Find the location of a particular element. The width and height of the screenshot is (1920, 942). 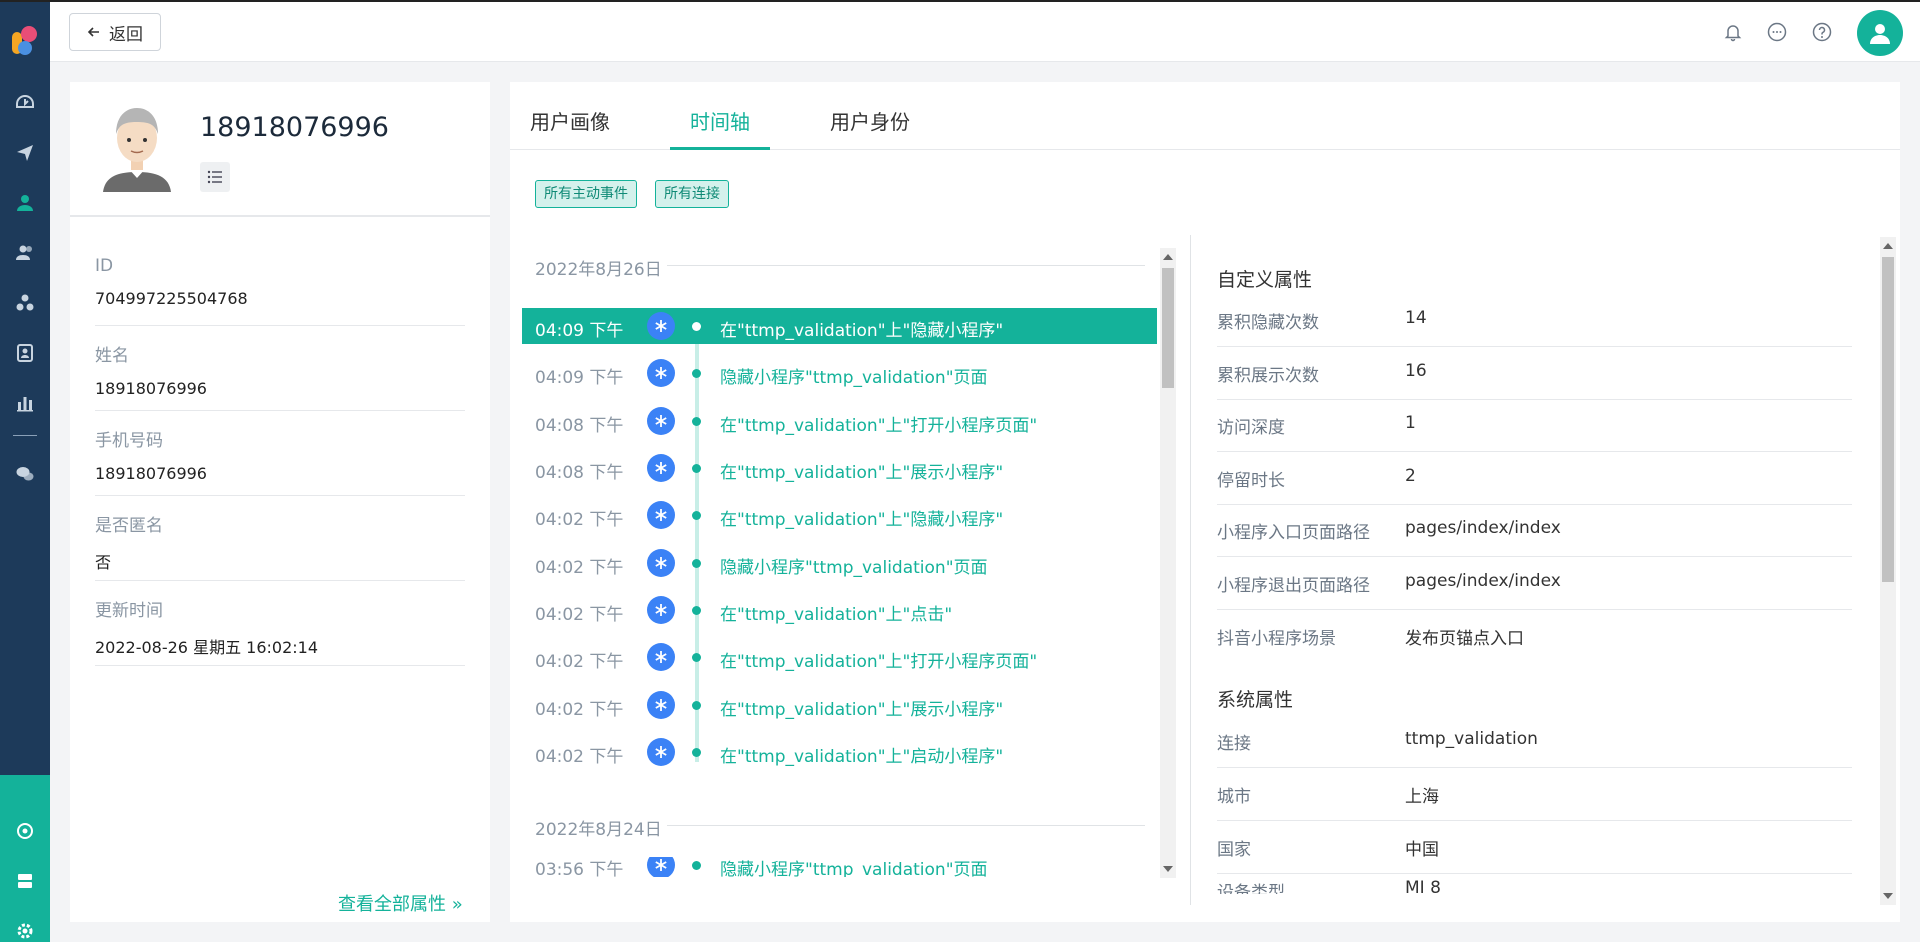

nav-contacts is located at coordinates (25, 353).